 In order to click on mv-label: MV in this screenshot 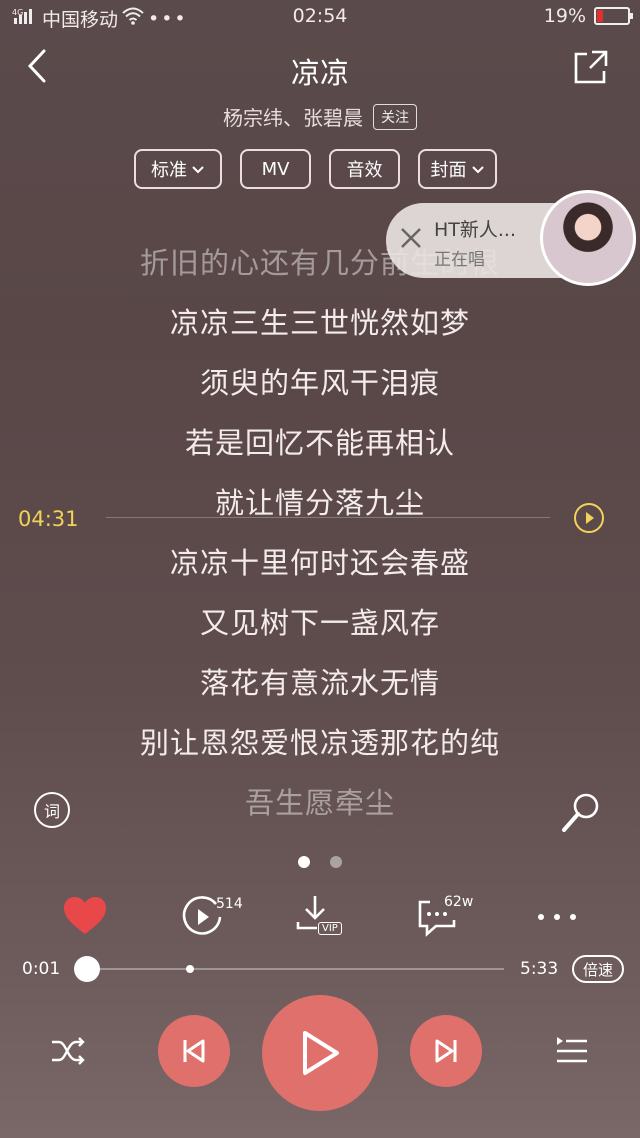, I will do `click(275, 169)`.